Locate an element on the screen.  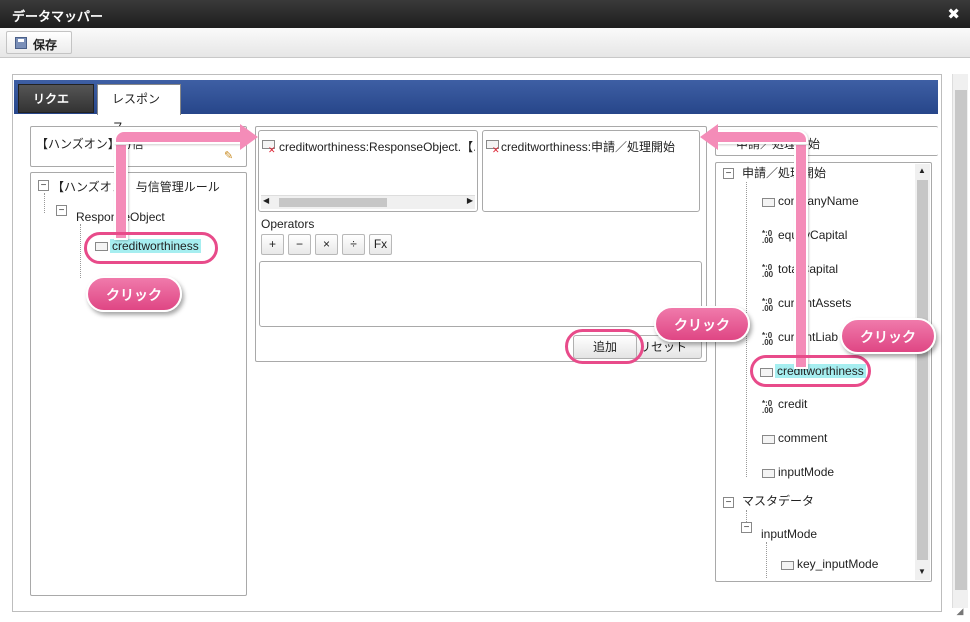
arrow-head-right-icon is located at coordinates (249, 137).